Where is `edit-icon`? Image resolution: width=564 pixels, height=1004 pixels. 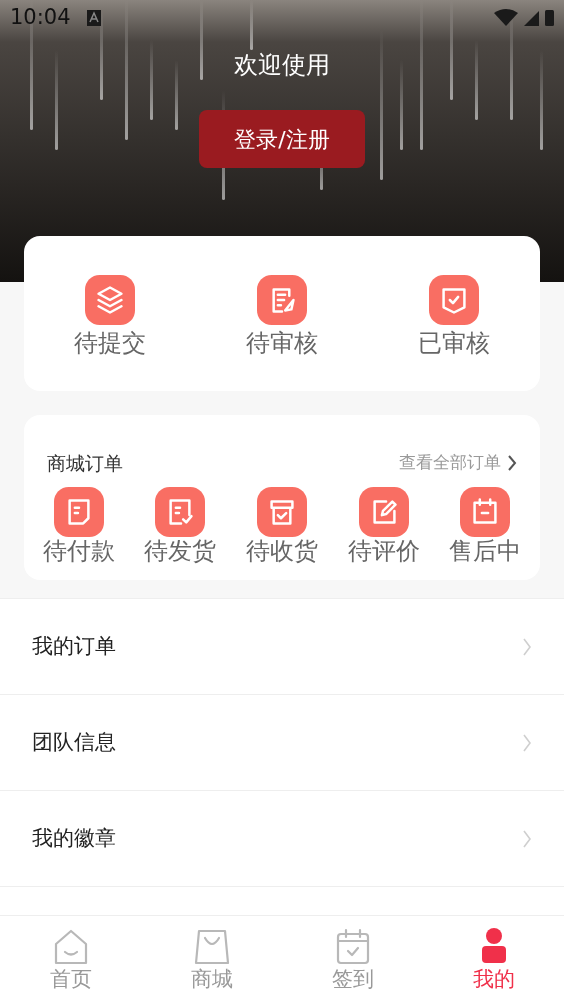 edit-icon is located at coordinates (383, 512).